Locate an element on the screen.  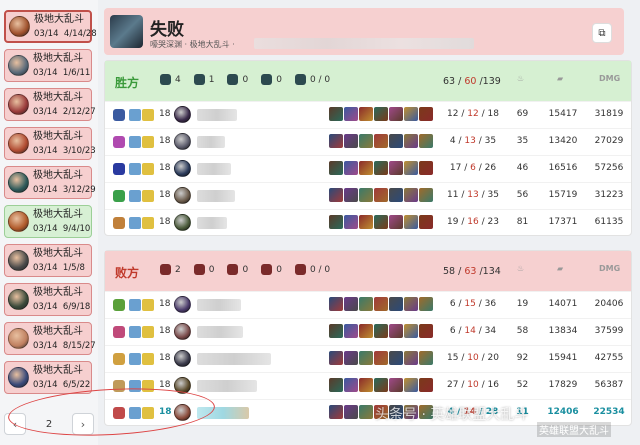
watermark: 头条号 · 英雄联盟大乱斗 is located at coordinates (452, 415).